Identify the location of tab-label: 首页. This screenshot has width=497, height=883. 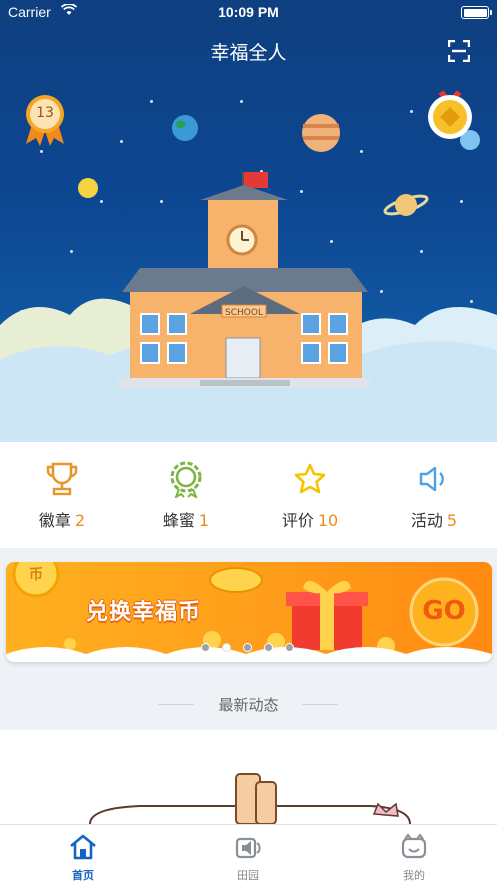
(83, 875).